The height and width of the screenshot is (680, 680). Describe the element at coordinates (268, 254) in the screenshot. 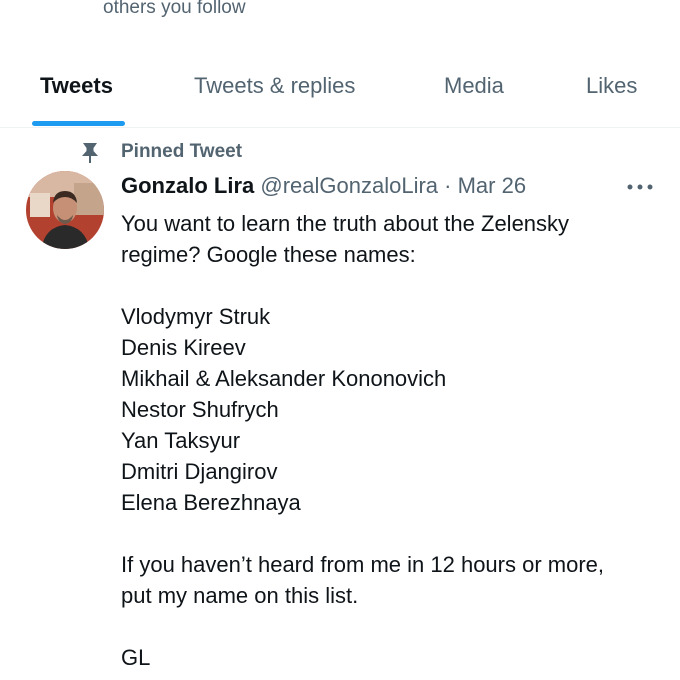

I see `tweet-line: regime? Google these names:` at that location.